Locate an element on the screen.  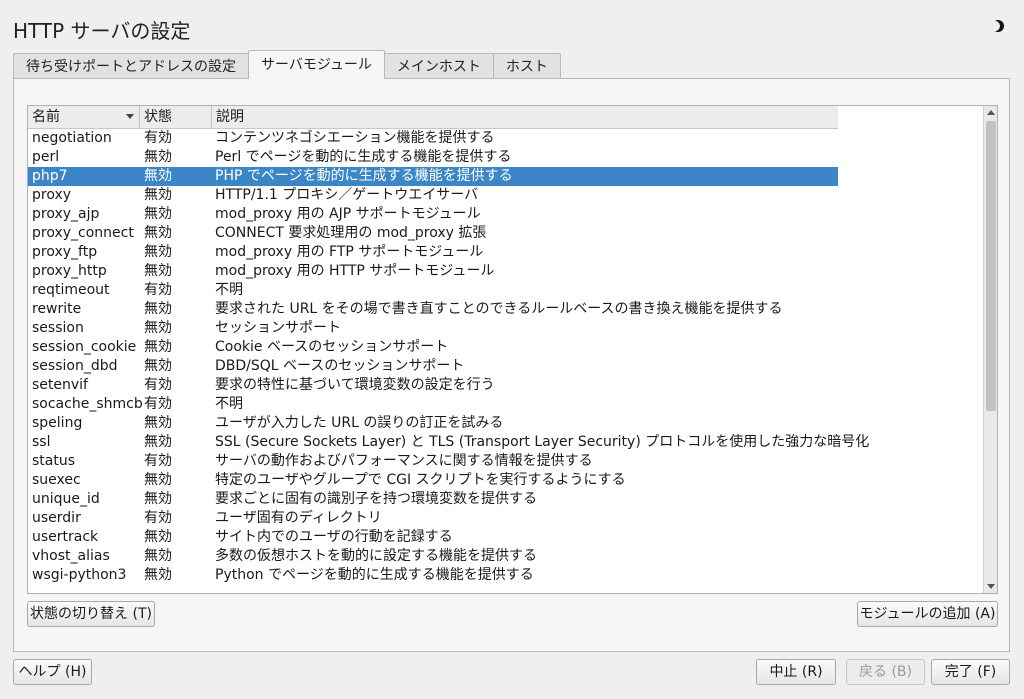
tab-bar: 待ち受けポートとアドレスの設定 サーバモジュール メインホスト ホスト is located at coordinates (287, 64).